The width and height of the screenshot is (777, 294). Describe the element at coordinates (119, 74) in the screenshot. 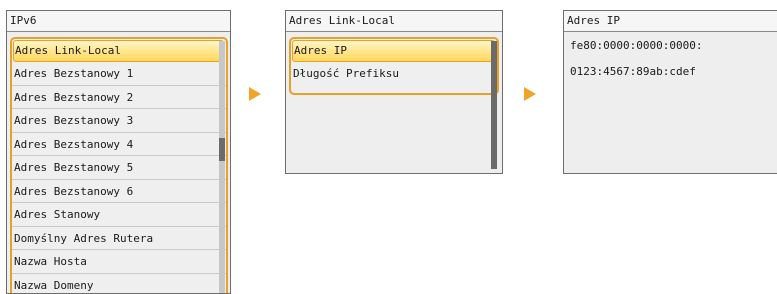

I see `menu-item-adres-bezstanowy-1: Adres Bezstanowy 1` at that location.